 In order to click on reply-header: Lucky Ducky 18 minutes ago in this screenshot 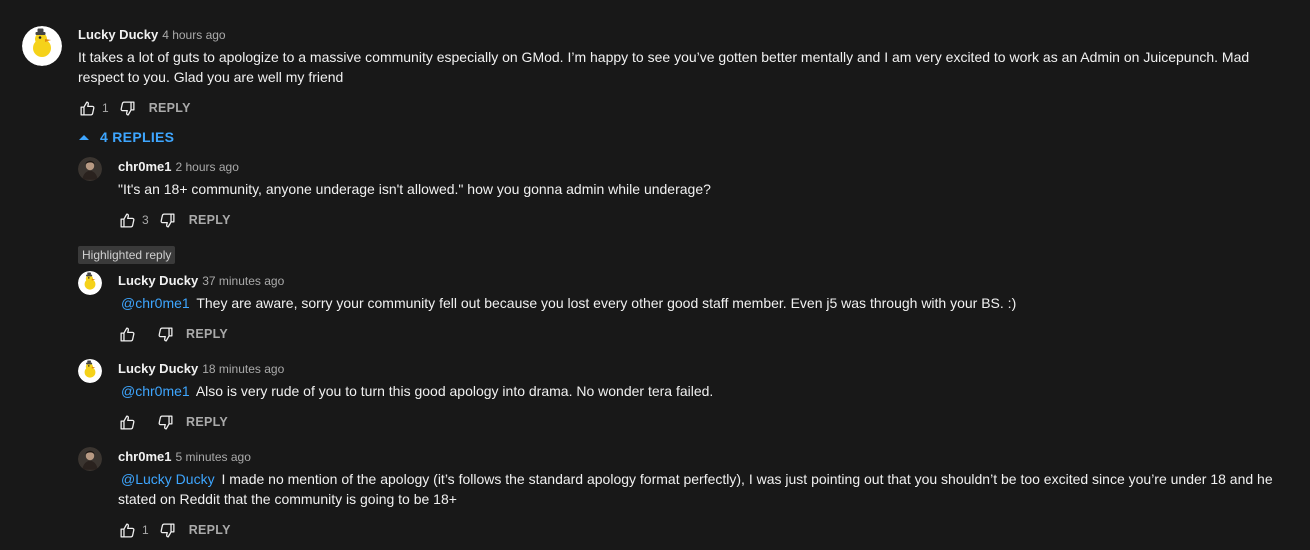, I will do `click(201, 368)`.